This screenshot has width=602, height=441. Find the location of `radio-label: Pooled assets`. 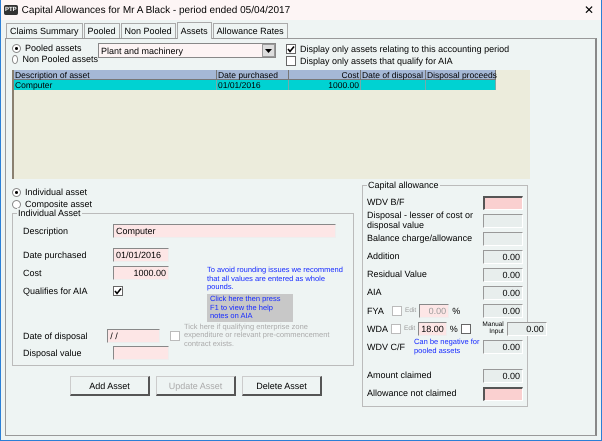

radio-label: Pooled assets is located at coordinates (53, 48).